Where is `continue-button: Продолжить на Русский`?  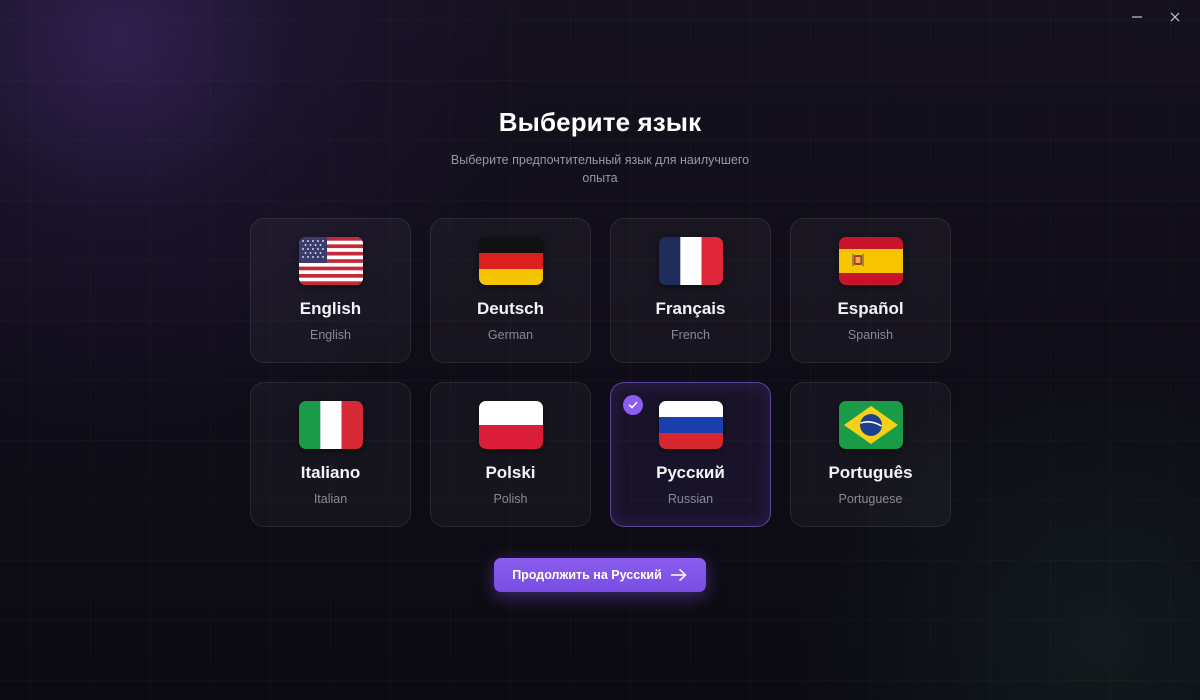 continue-button: Продолжить на Русский is located at coordinates (600, 575).